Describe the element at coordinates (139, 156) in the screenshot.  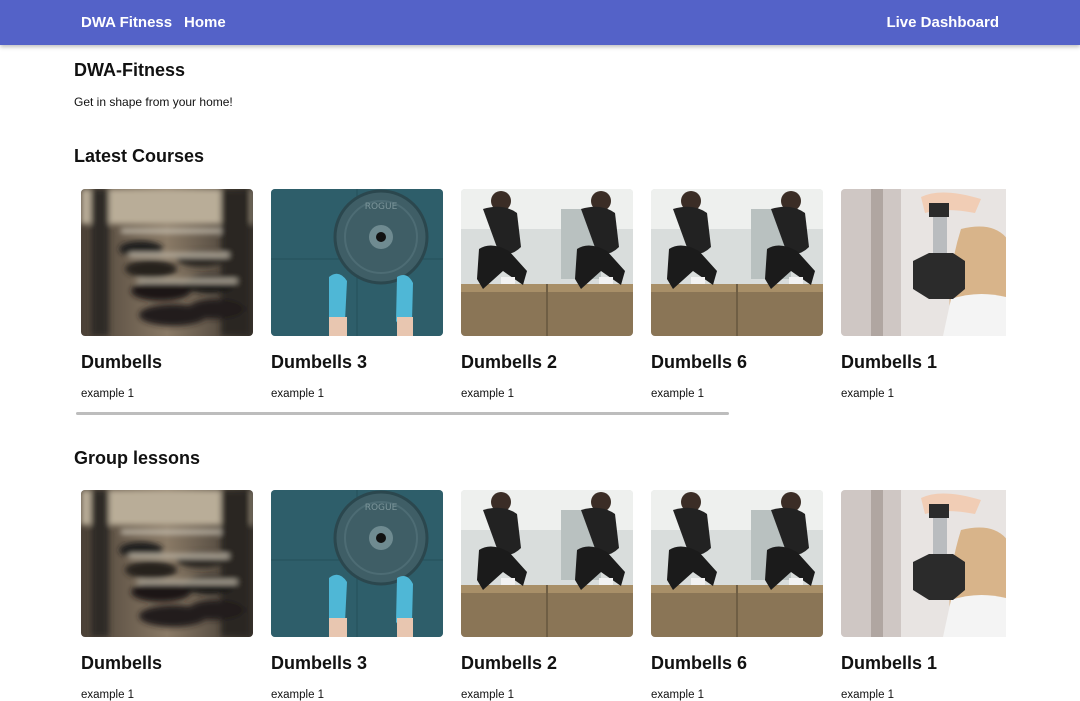
I see `section-title-latest-courses: Latest Courses` at that location.